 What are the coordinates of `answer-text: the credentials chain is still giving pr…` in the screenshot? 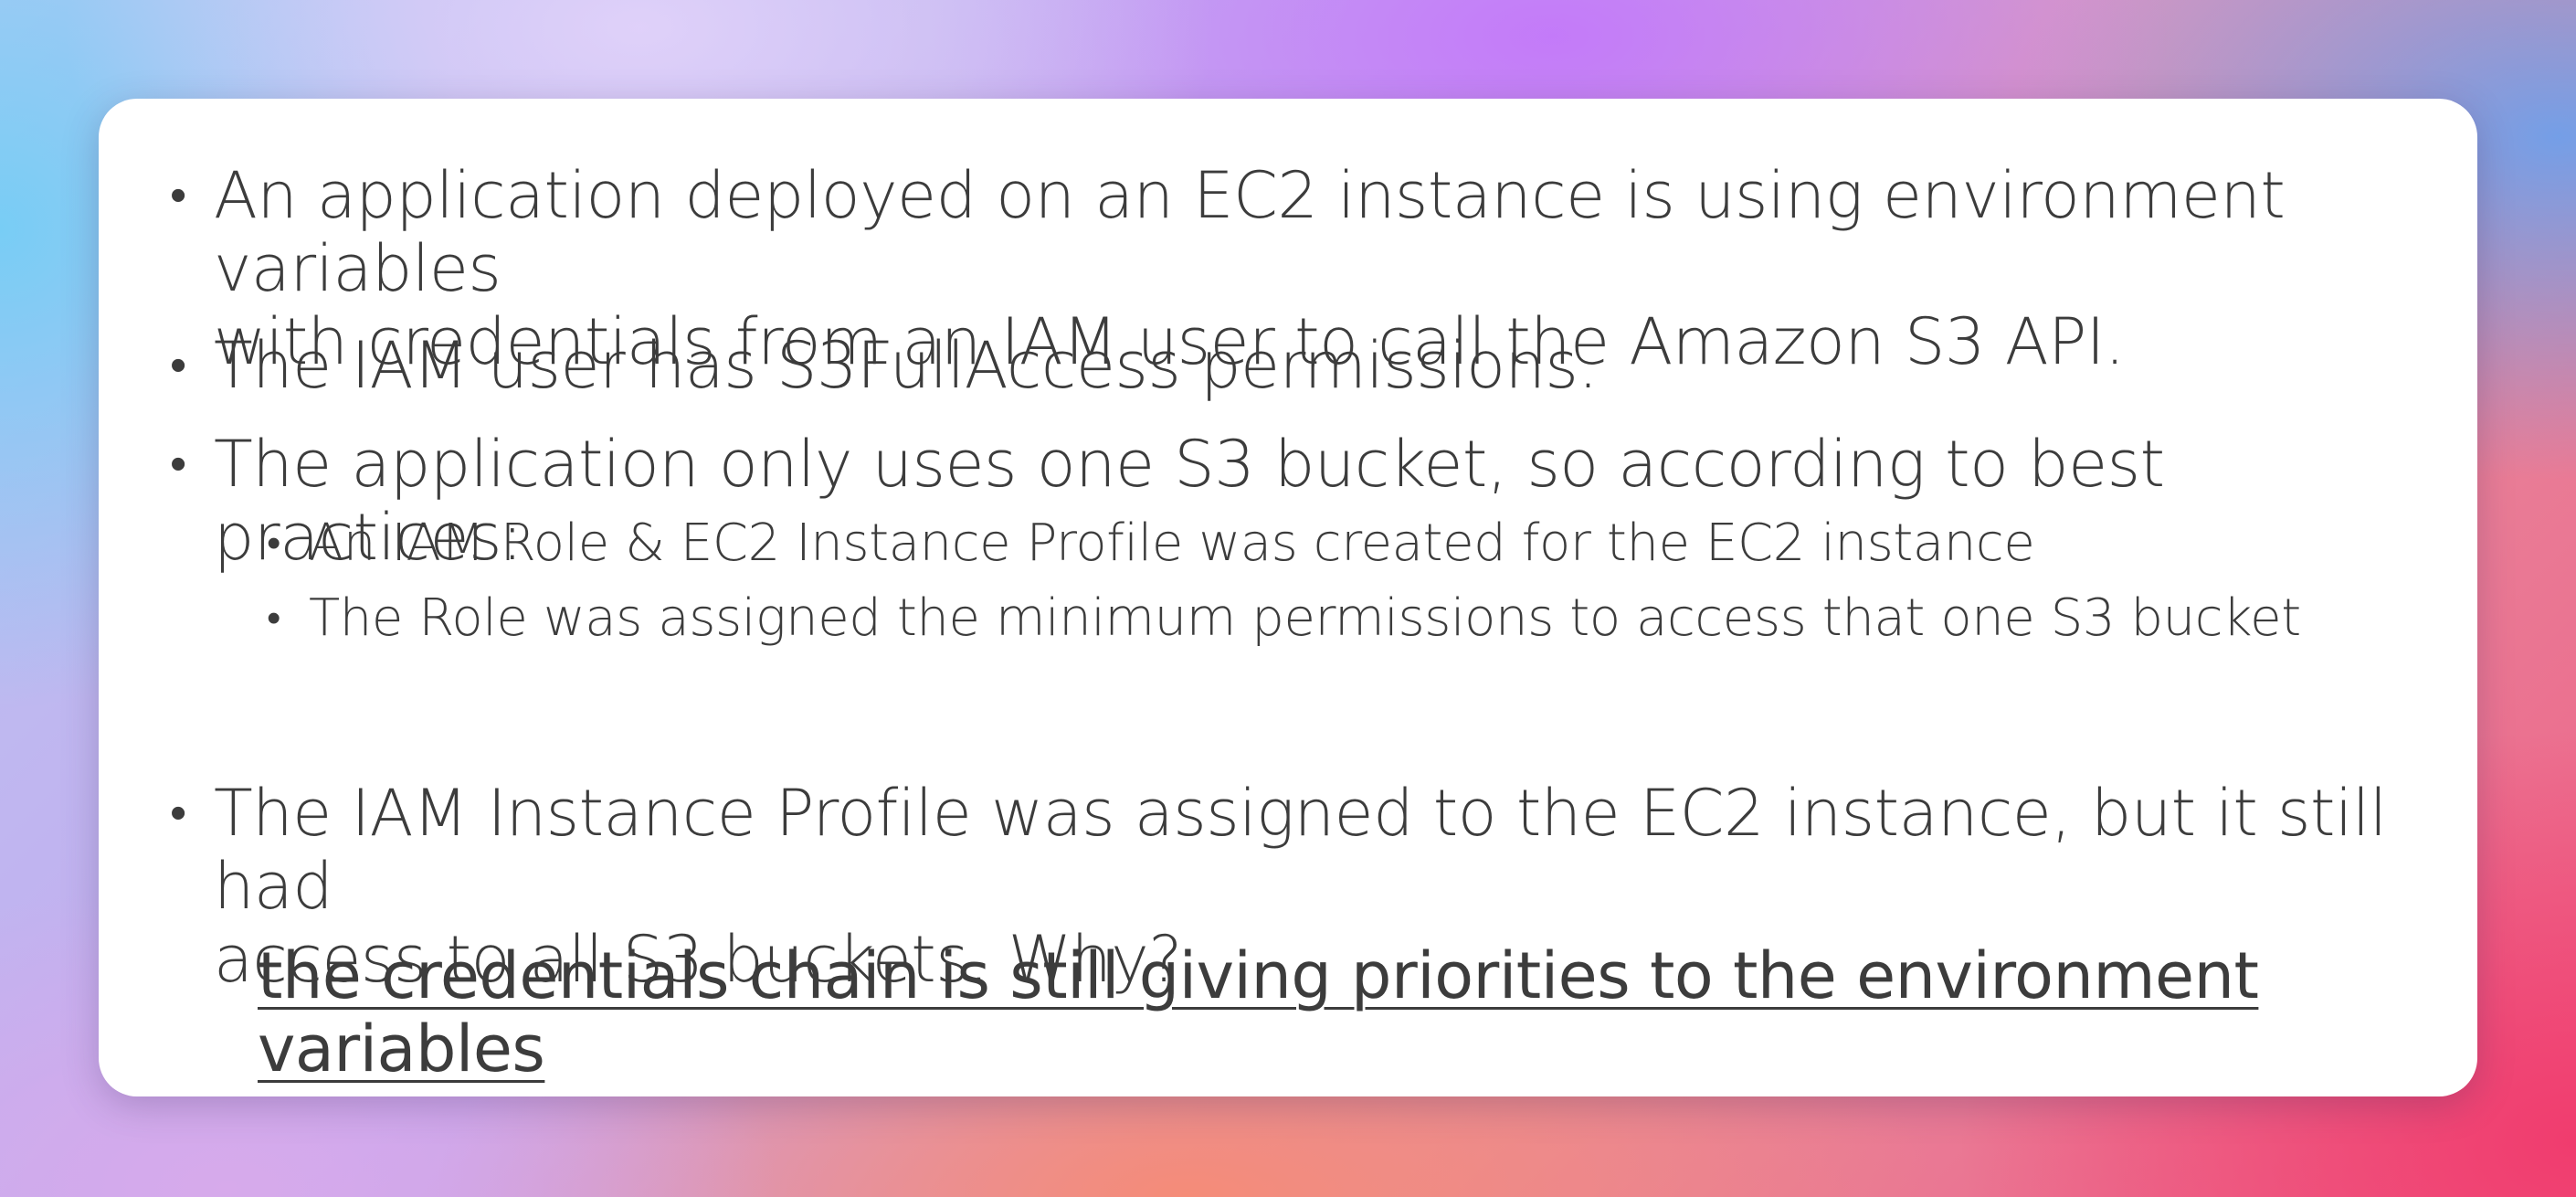 It's located at (1259, 1012).